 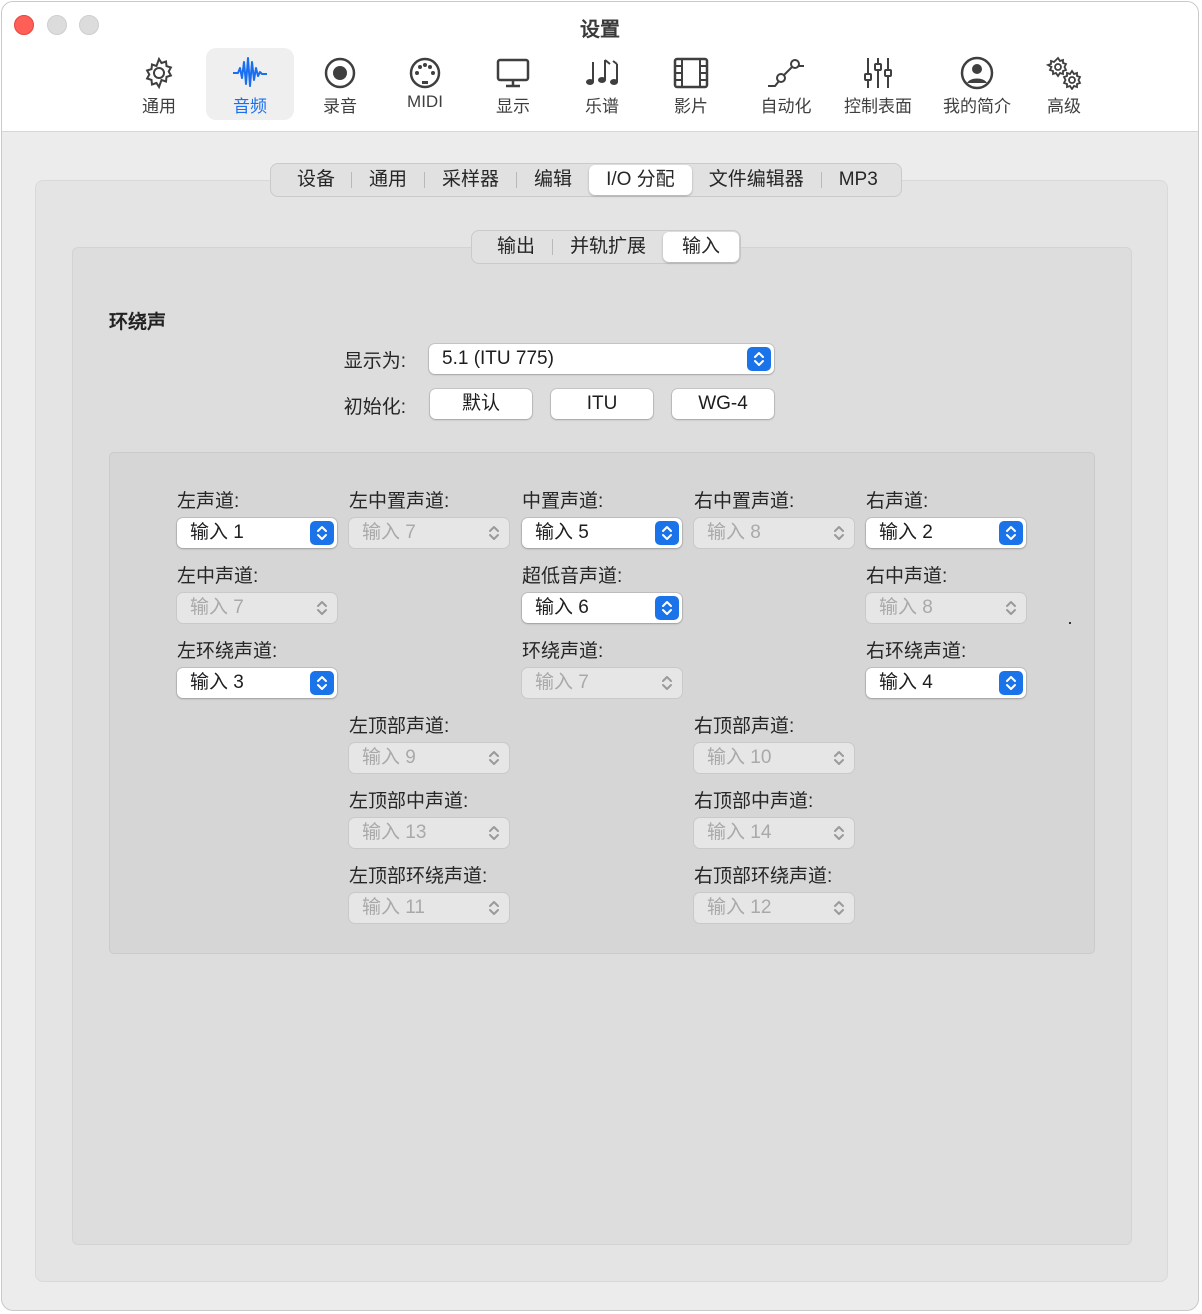 I want to click on channel-popup-right-mid: 输入 8, so click(x=946, y=608).